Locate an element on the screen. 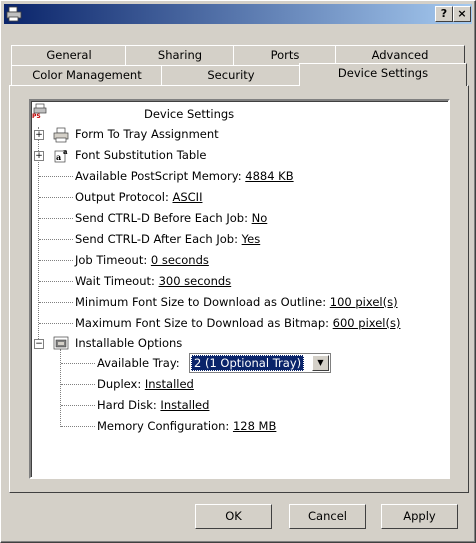 The image size is (476, 543). memory-config-value: 128 MB is located at coordinates (254, 426).